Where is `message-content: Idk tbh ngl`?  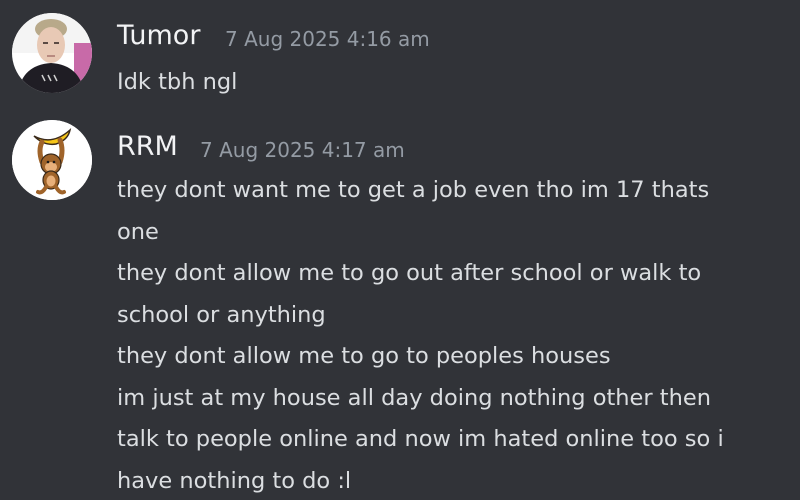
message-content: Idk tbh ngl is located at coordinates (447, 83).